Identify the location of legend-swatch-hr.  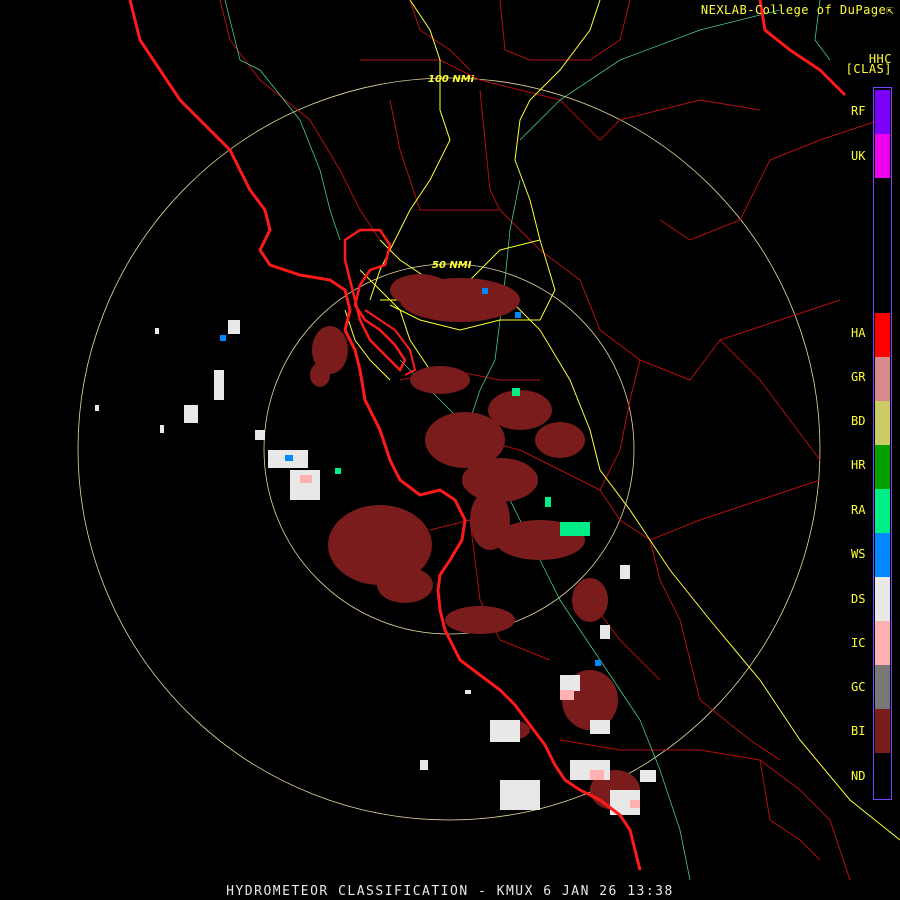
(882, 467).